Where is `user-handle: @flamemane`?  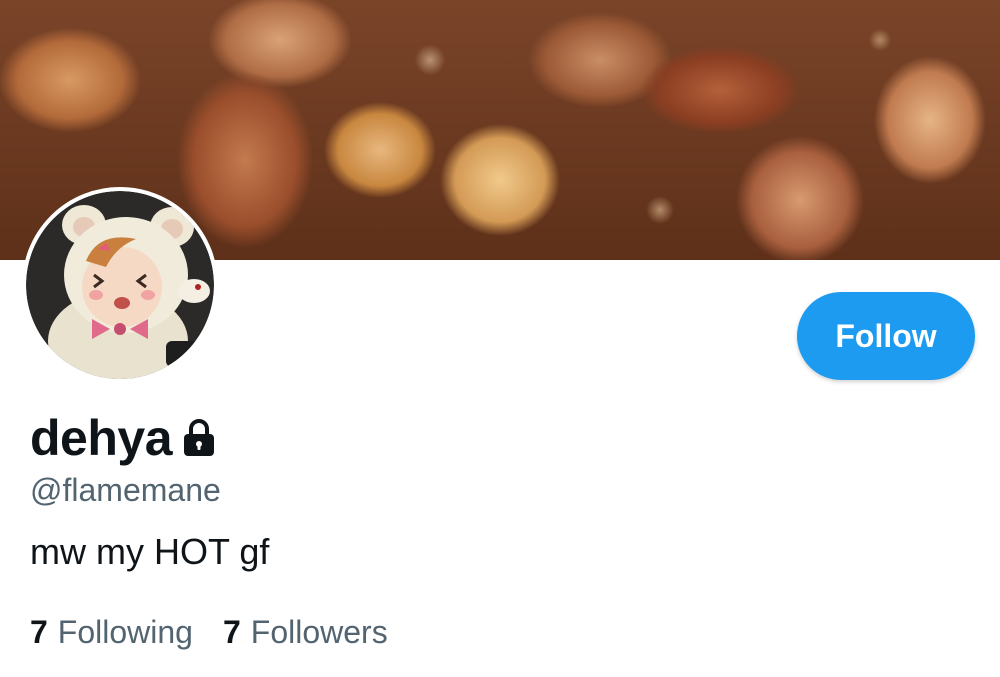
user-handle: @flamemane is located at coordinates (125, 490).